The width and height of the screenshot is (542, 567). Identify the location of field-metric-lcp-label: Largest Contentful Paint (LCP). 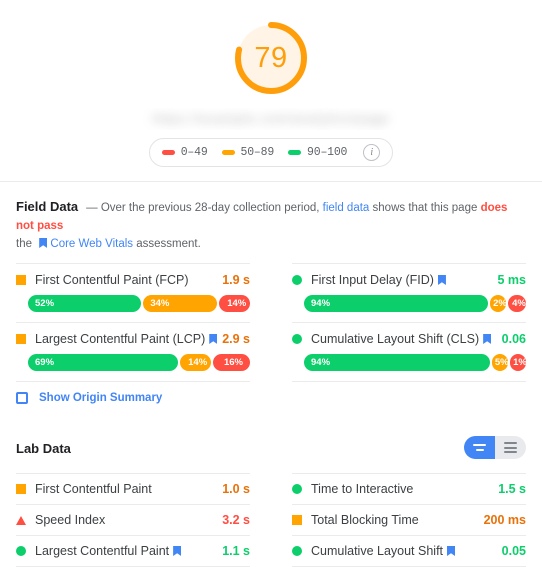
(128, 339).